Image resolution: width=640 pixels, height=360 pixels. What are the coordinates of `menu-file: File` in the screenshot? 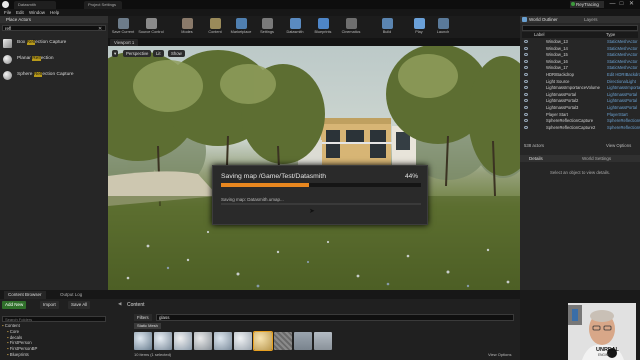 It's located at (7, 12).